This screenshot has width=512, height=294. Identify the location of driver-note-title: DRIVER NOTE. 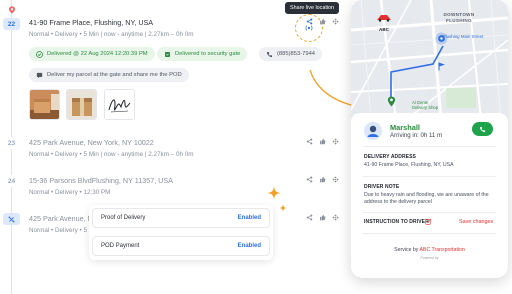
(382, 187).